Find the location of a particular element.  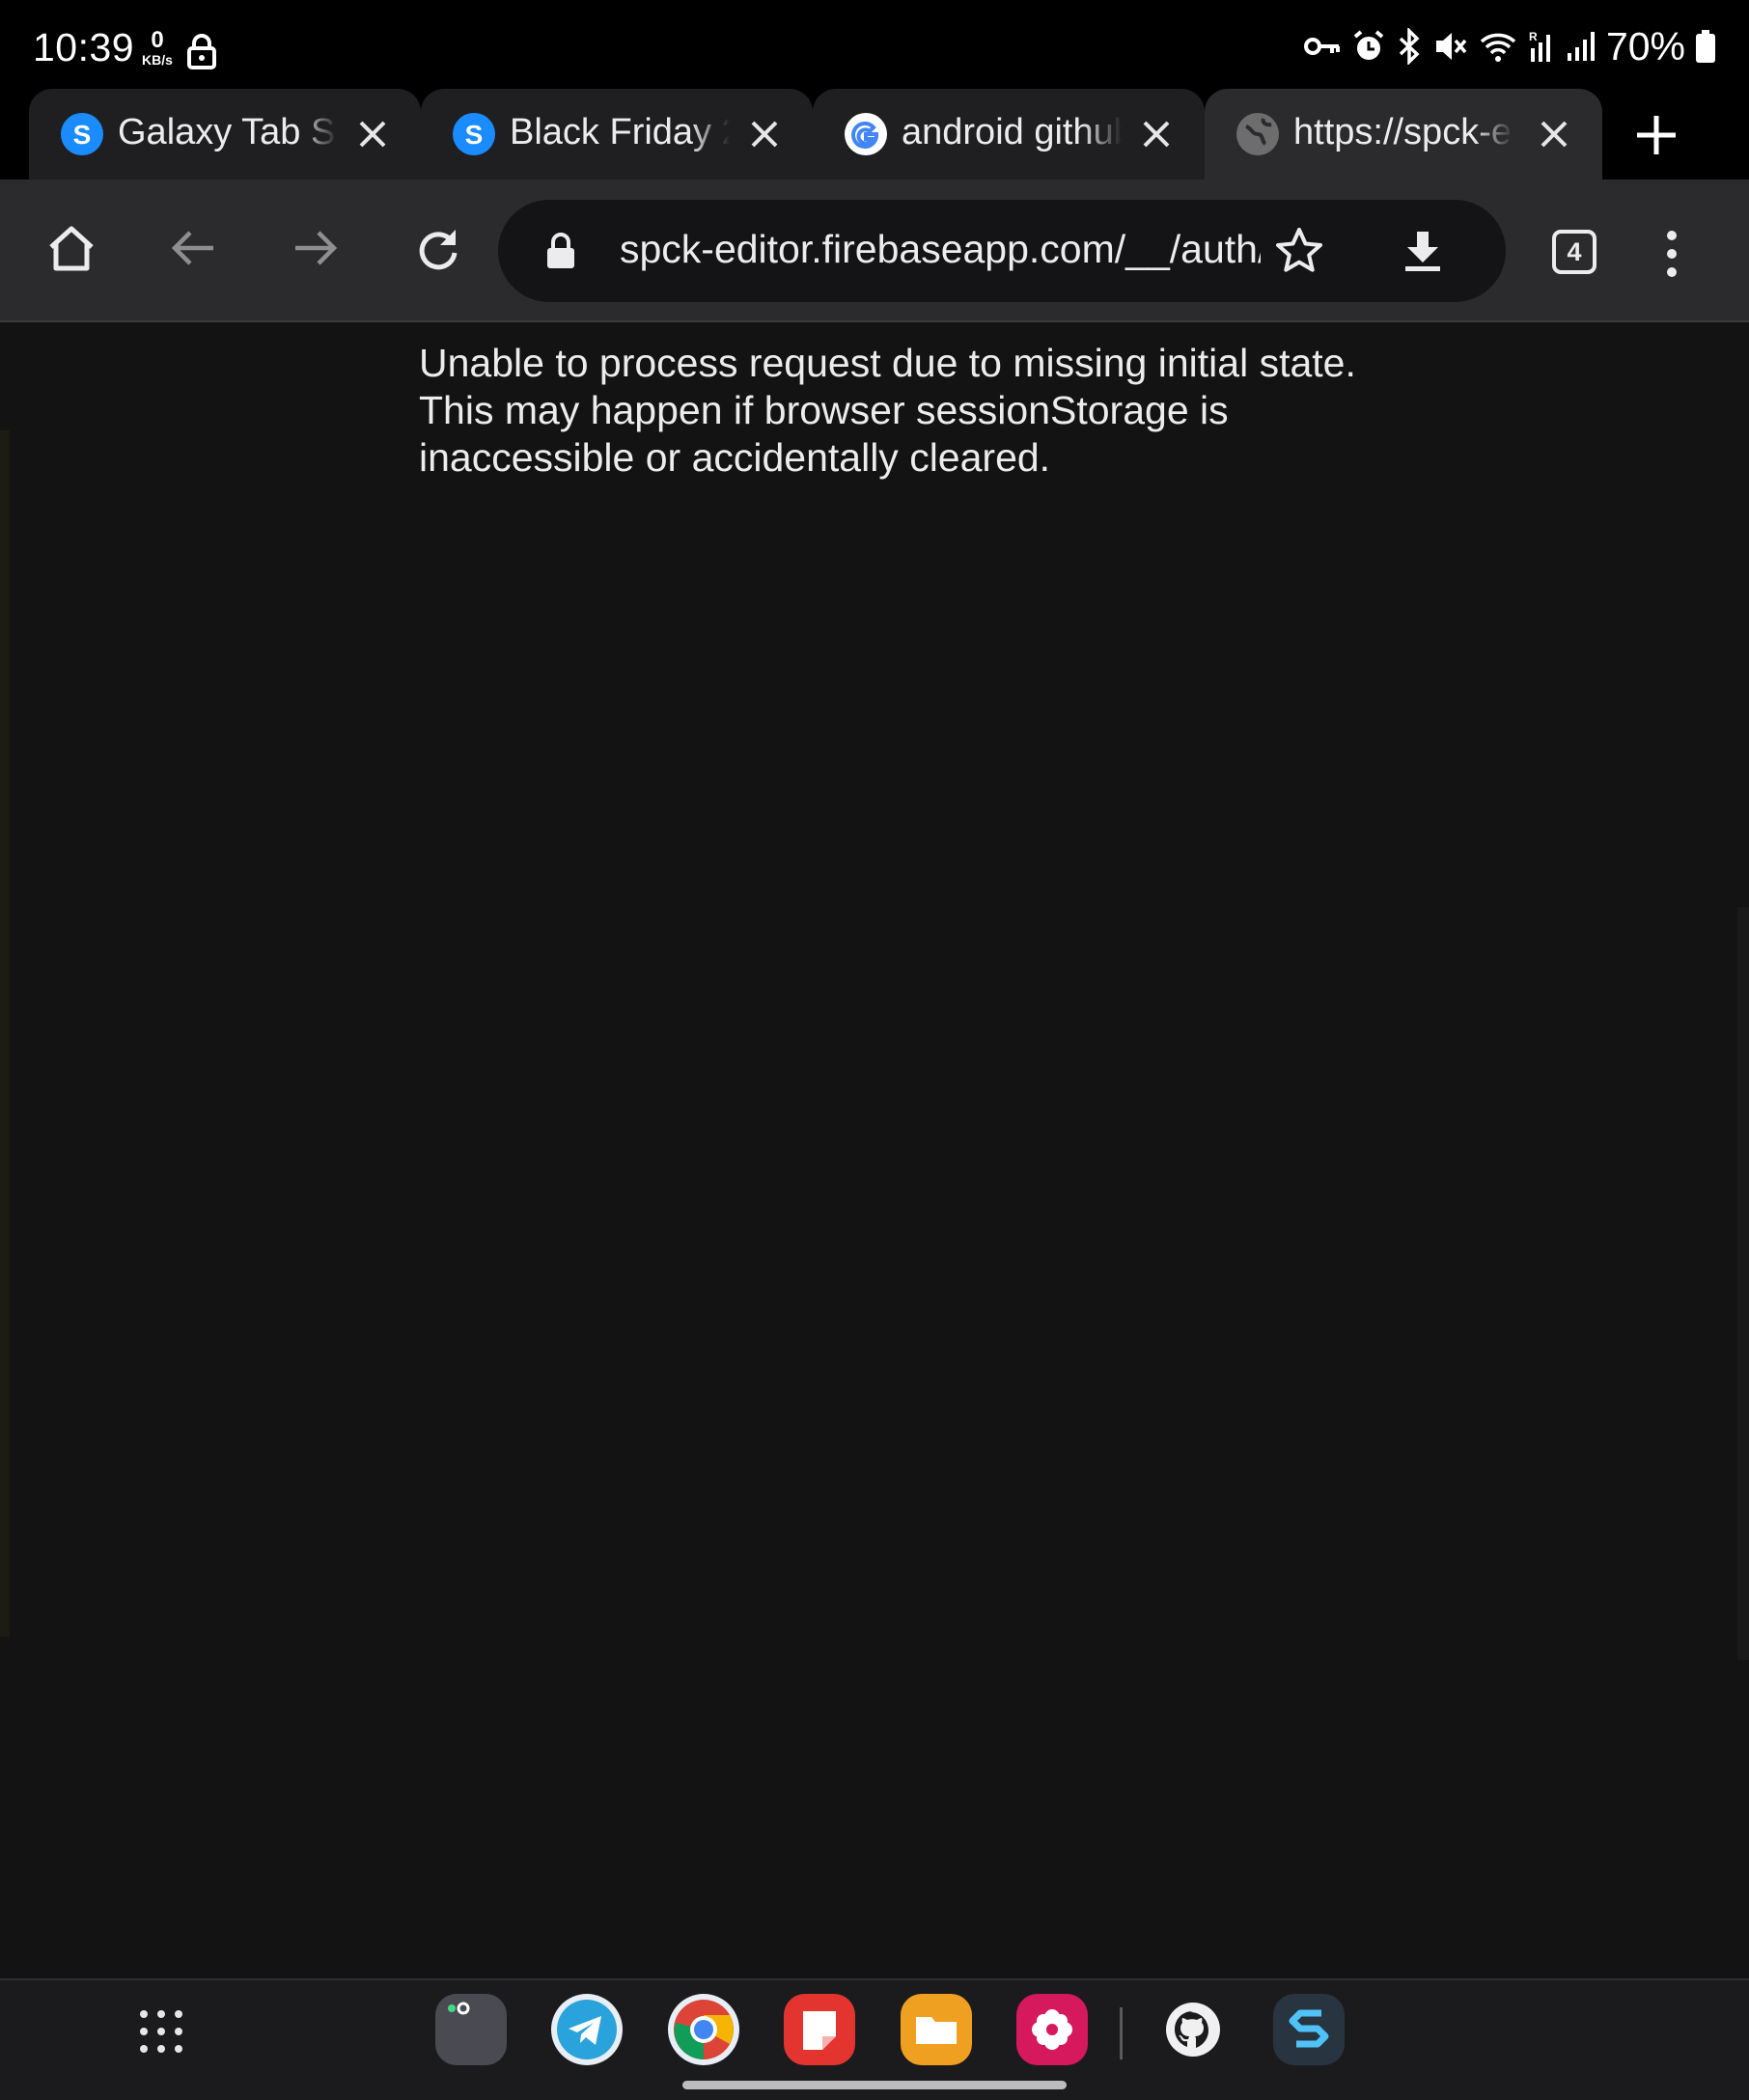

new-tab-button is located at coordinates (1656, 135).